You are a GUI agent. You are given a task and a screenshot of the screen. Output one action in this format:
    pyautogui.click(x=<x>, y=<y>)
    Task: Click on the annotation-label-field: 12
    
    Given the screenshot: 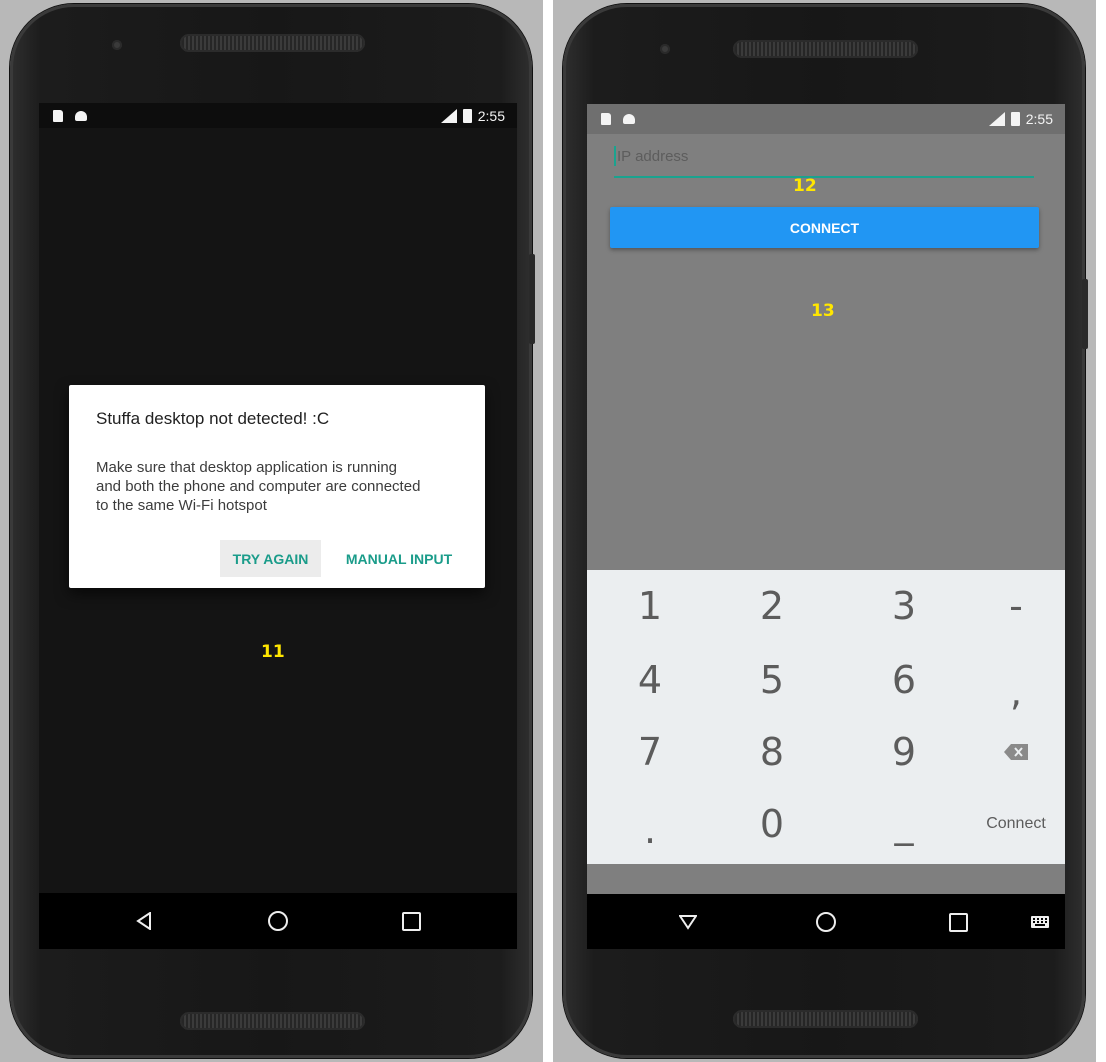 What is the action you would take?
    pyautogui.click(x=805, y=186)
    